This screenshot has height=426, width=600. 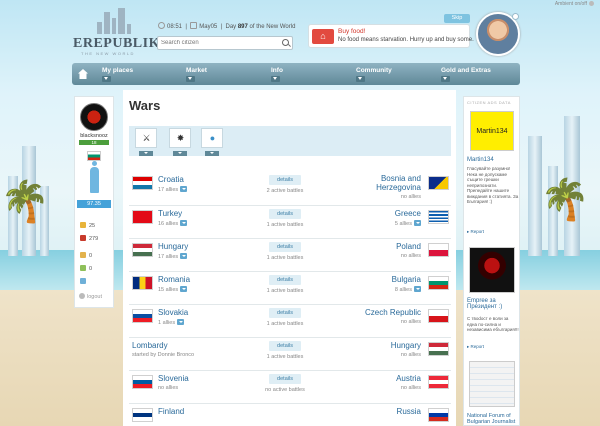 What do you see at coordinates (173, 289) in the screenshot?
I see `attacker-allies: 15 allies` at bounding box center [173, 289].